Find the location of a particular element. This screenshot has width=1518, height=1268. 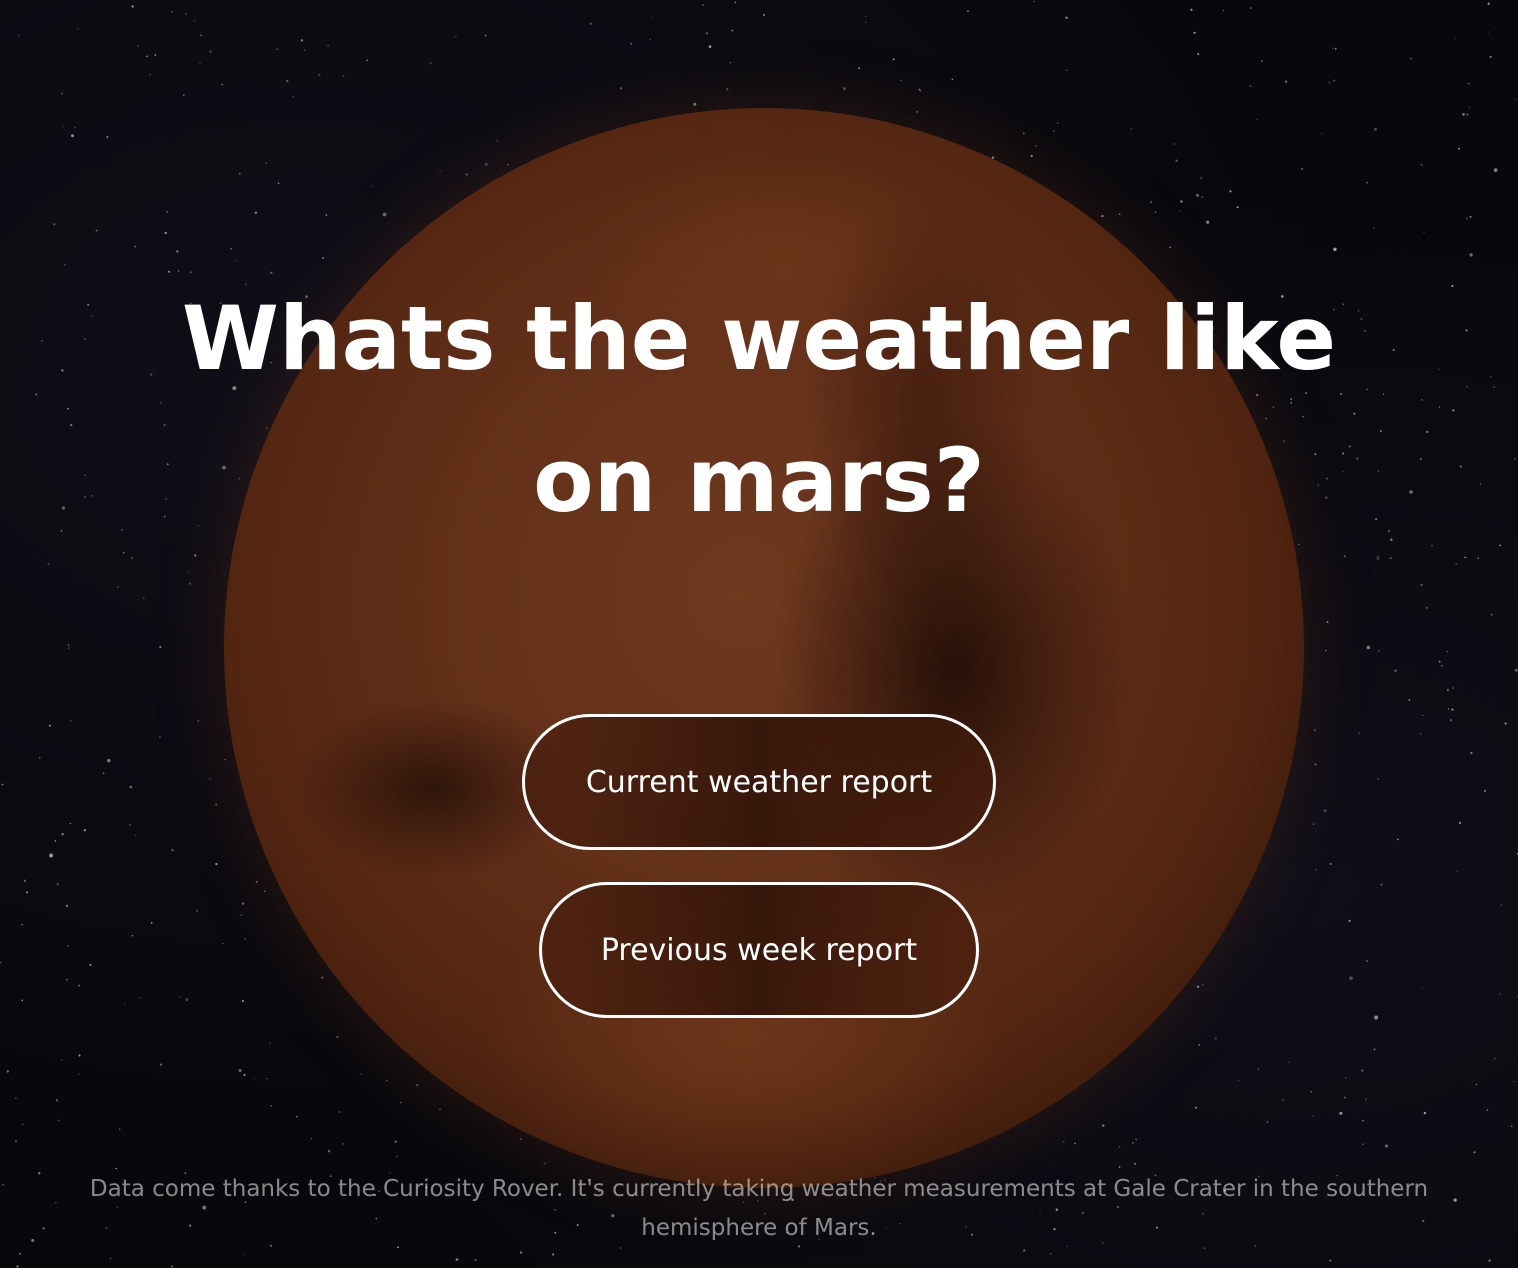

previous-week-report-button: Previous week report is located at coordinates (759, 950).